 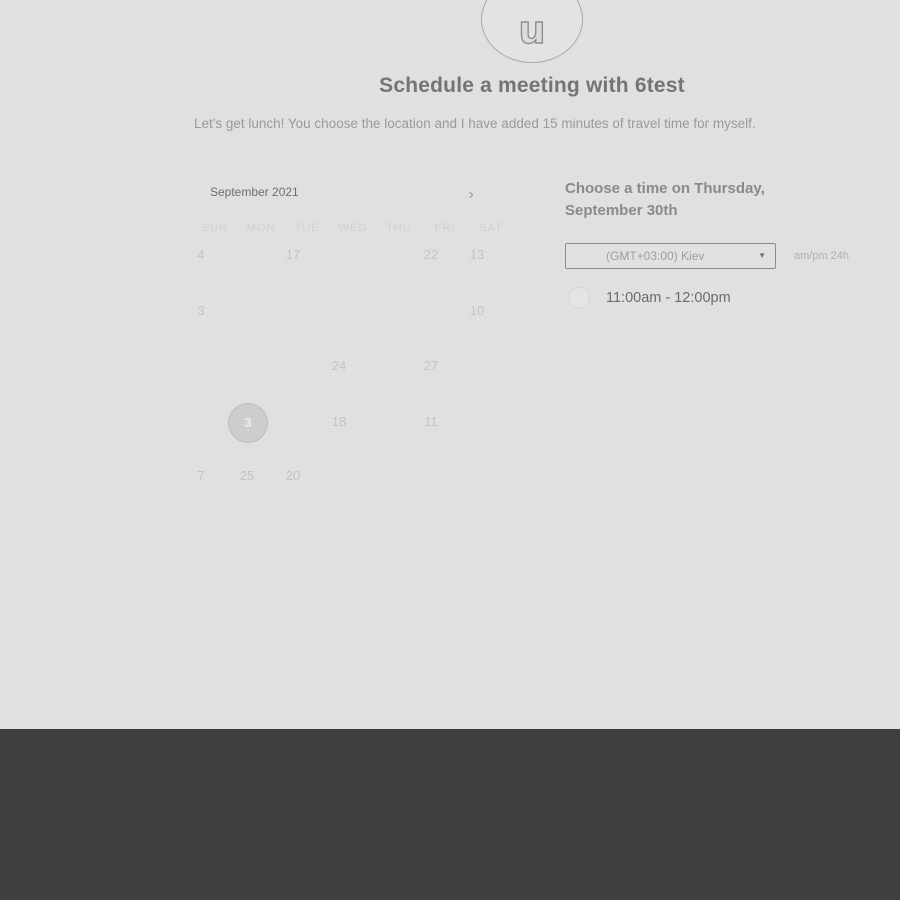 What do you see at coordinates (293, 476) in the screenshot?
I see `calendar-day: 20` at bounding box center [293, 476].